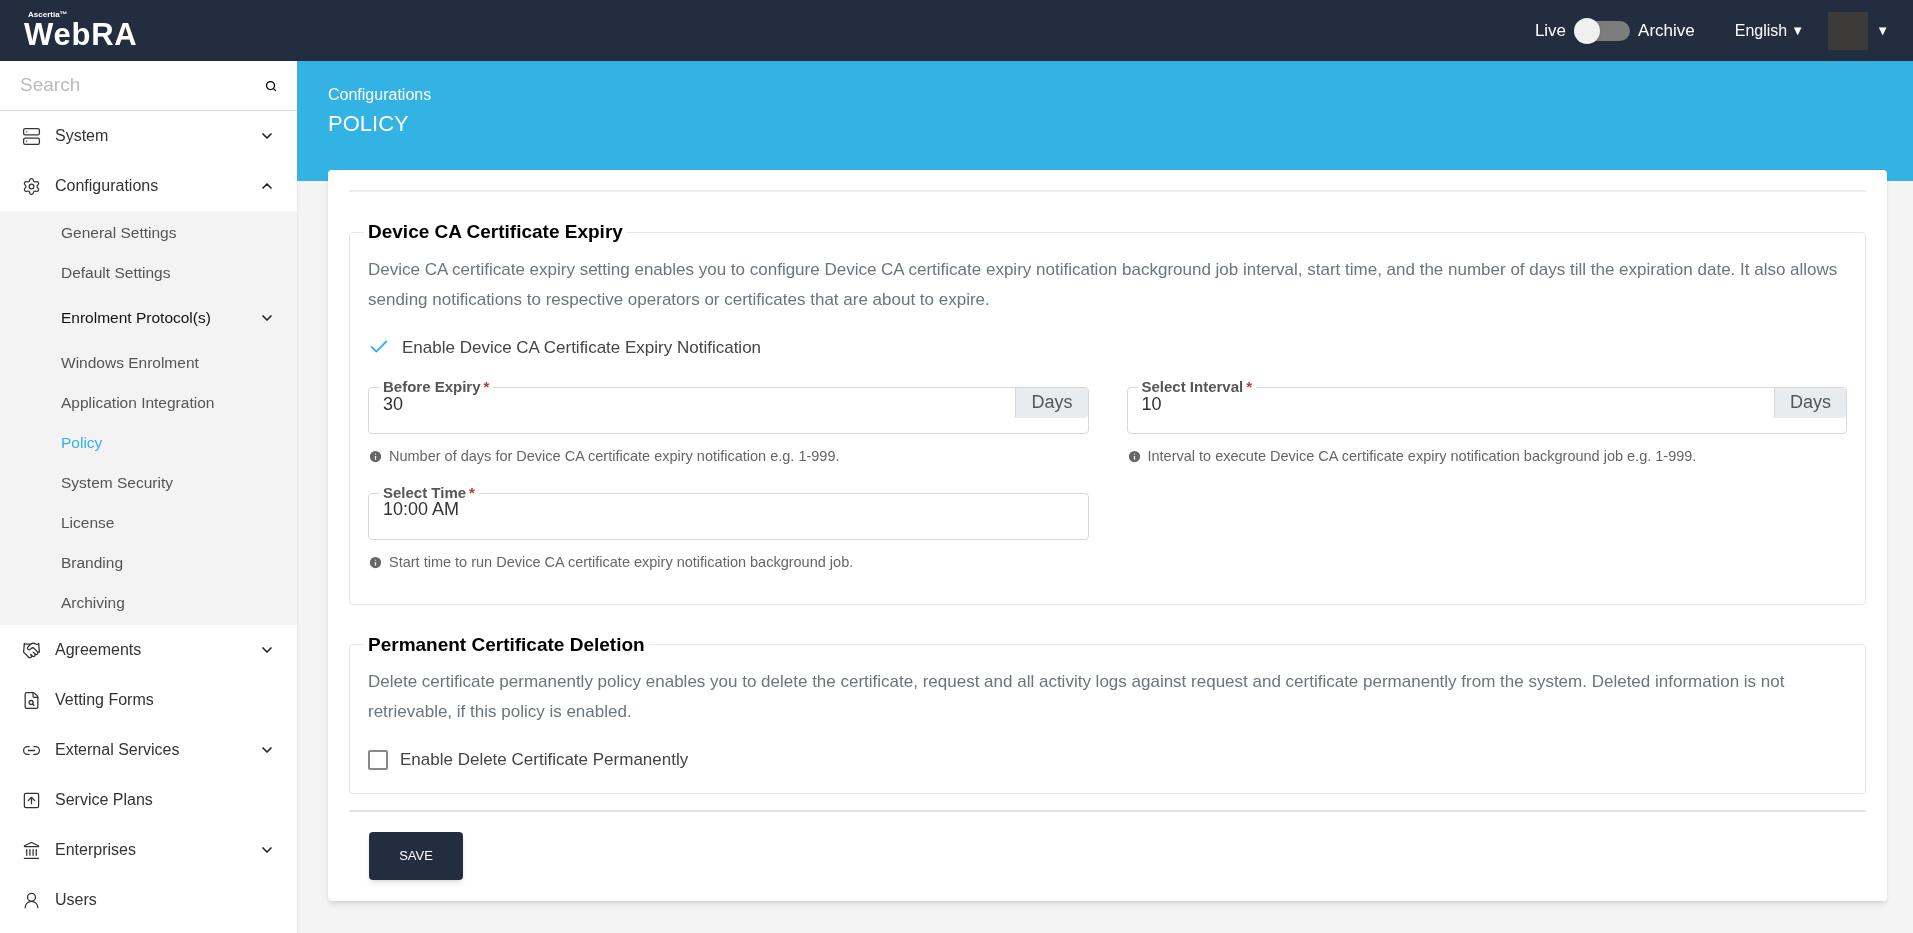  What do you see at coordinates (1103, 284) in the screenshot?
I see `section-description: Device CA certificate expiry setting enables you to configure Device CA certificate expiry notification background job interval, start time, and the number of days till the expiration date. It also allows sending notifications to respective operators or certificates that are about to expire.` at bounding box center [1103, 284].